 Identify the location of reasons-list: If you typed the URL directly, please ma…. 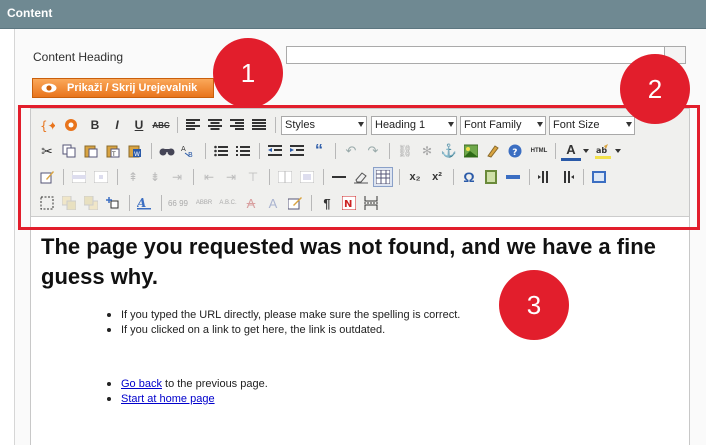
(283, 323).